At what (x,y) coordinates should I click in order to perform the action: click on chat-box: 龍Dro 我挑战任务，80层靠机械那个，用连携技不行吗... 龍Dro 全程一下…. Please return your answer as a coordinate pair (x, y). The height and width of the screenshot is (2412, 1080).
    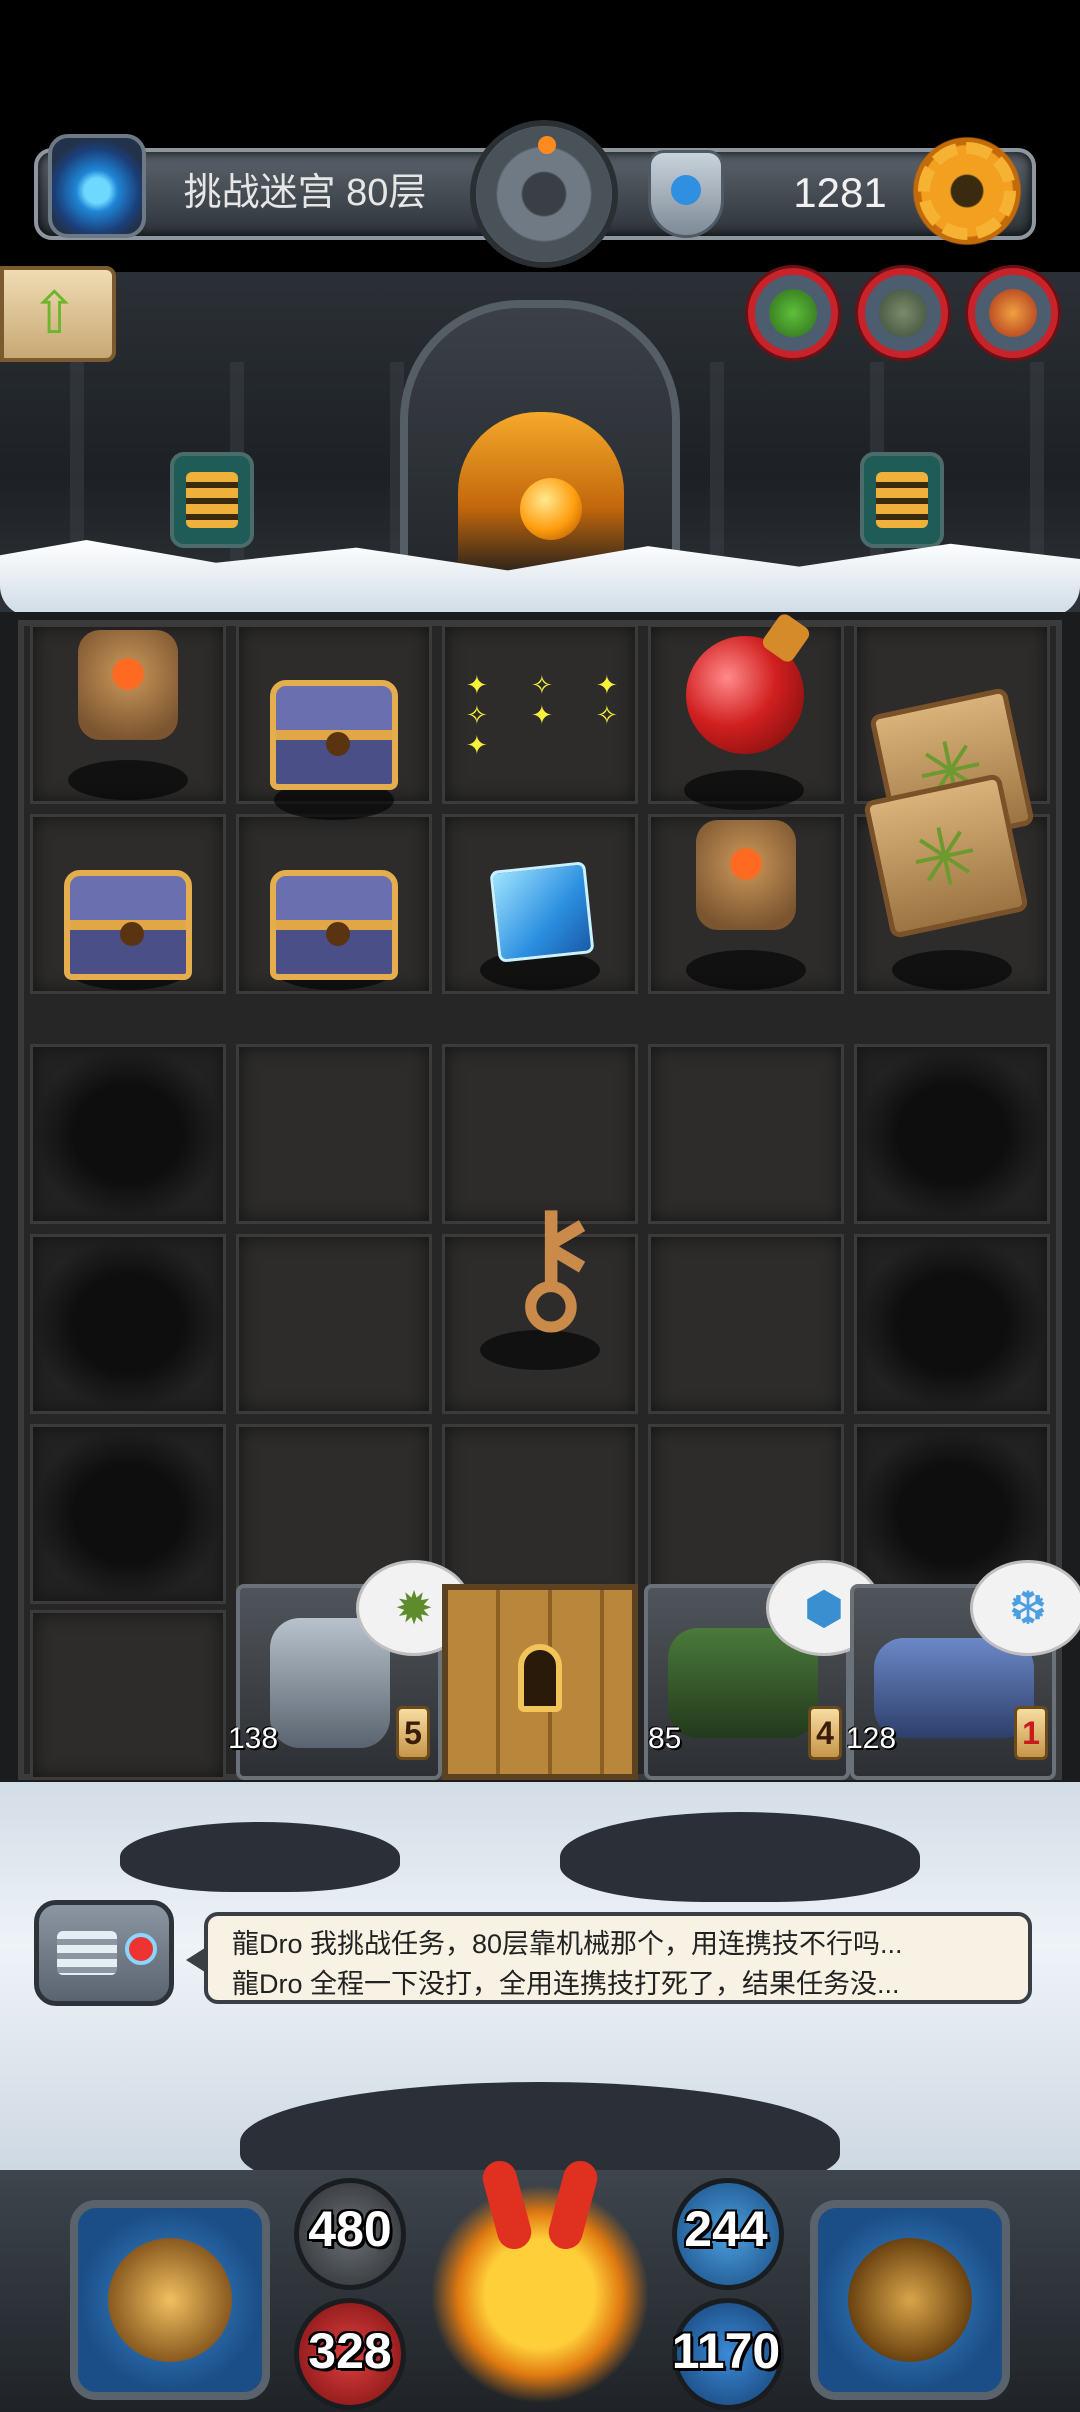
    Looking at the image, I should click on (609, 1958).